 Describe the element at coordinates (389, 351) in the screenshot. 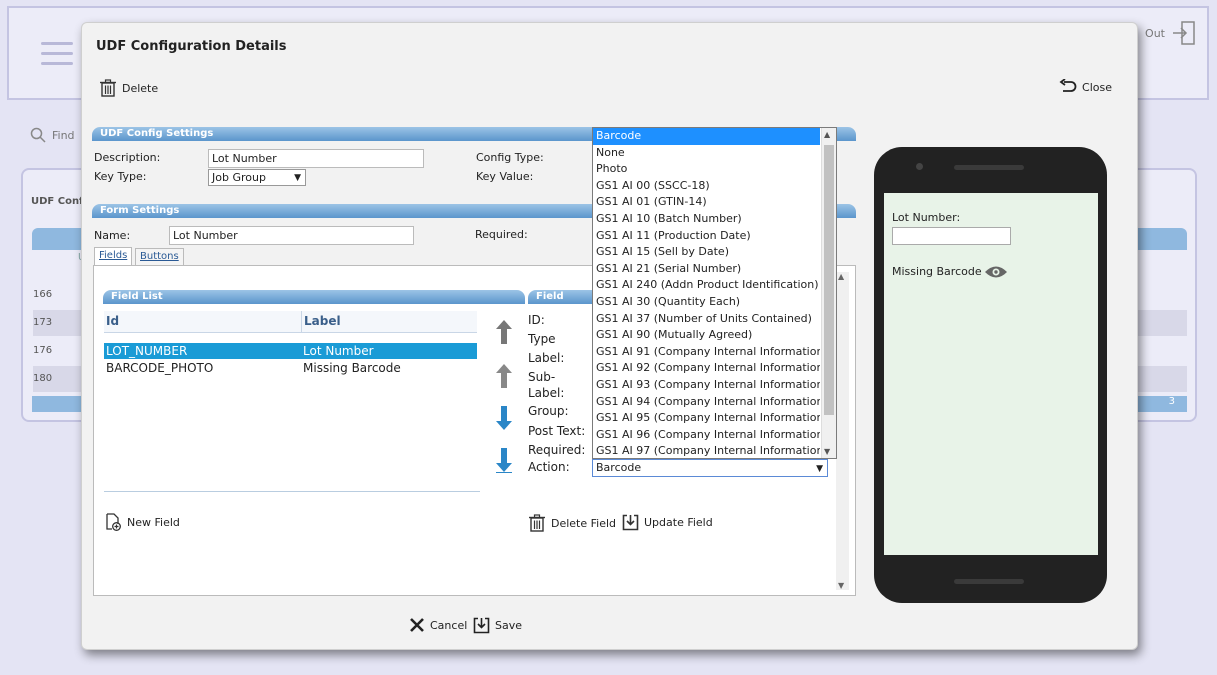

I see `field-list-row-label: Lot Number` at that location.